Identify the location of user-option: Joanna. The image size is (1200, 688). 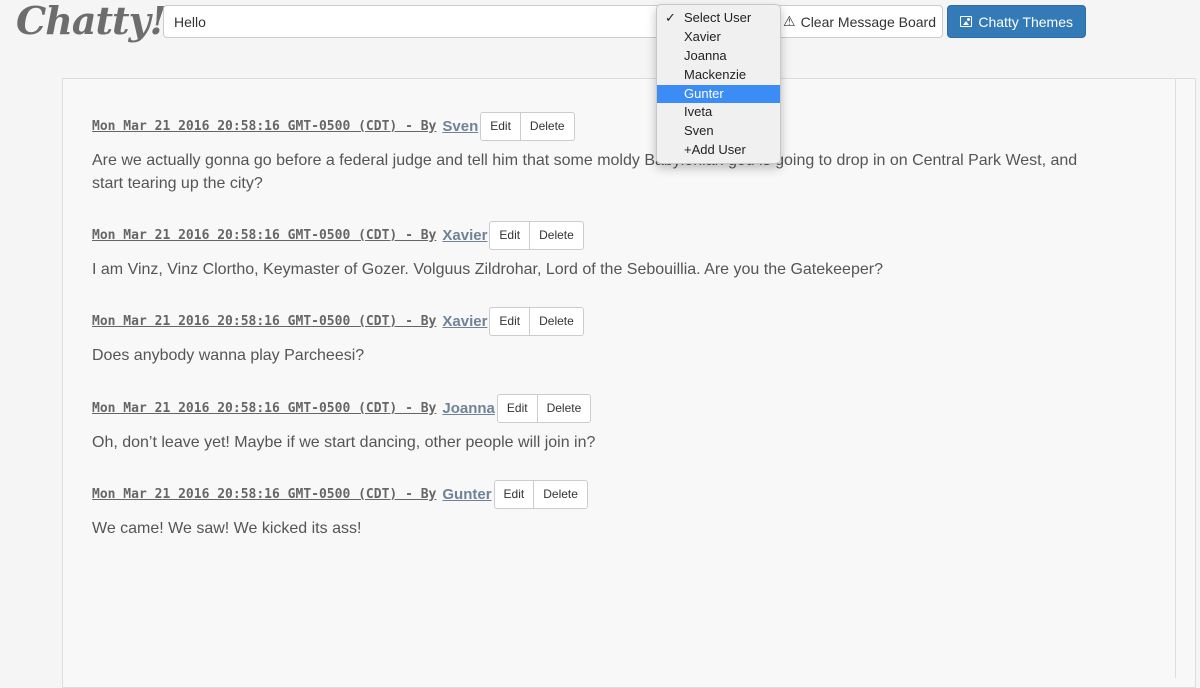
(718, 56).